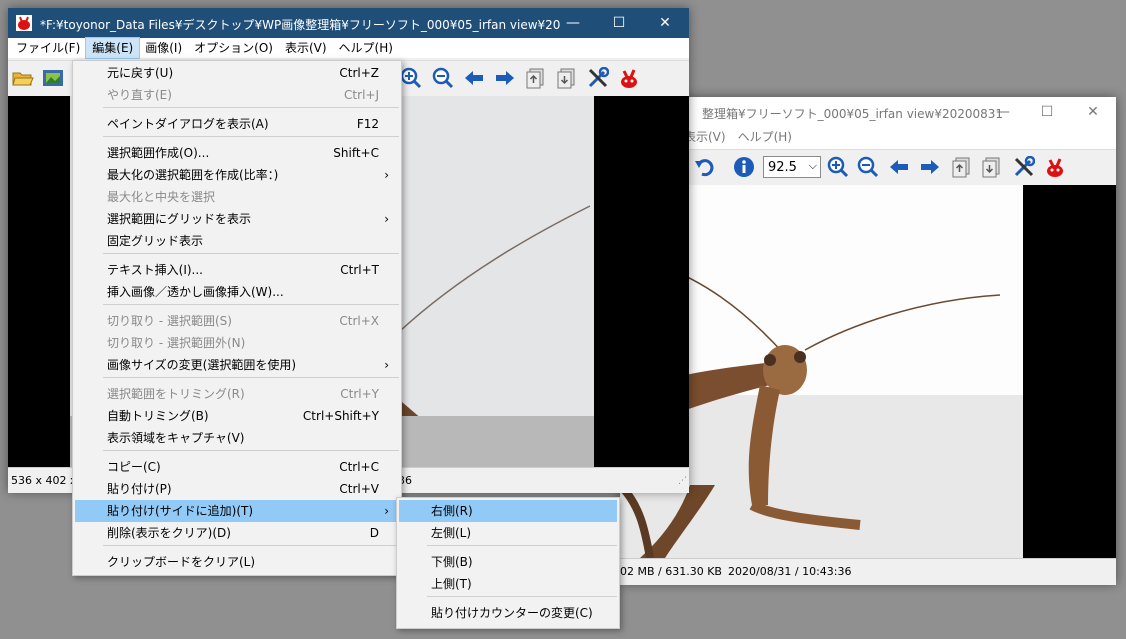 Image resolution: width=1126 pixels, height=639 pixels. I want to click on menu-item-label: コピー(C), so click(134, 467).